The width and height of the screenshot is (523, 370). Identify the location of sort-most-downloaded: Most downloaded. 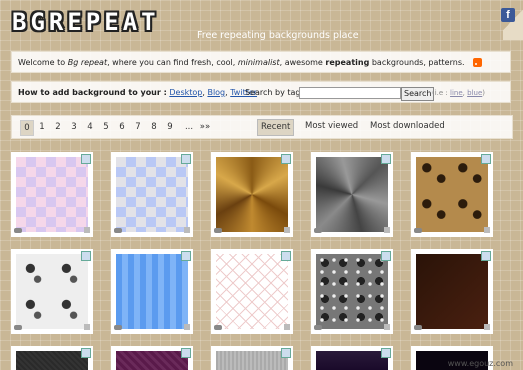
(407, 126).